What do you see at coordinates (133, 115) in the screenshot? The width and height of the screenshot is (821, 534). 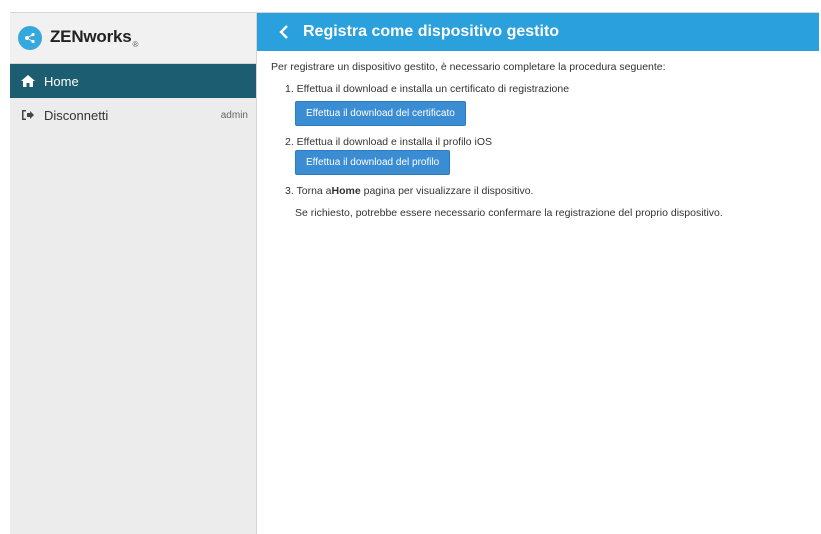 I see `sidebar-item-disconnetti: Disconnetti admin` at bounding box center [133, 115].